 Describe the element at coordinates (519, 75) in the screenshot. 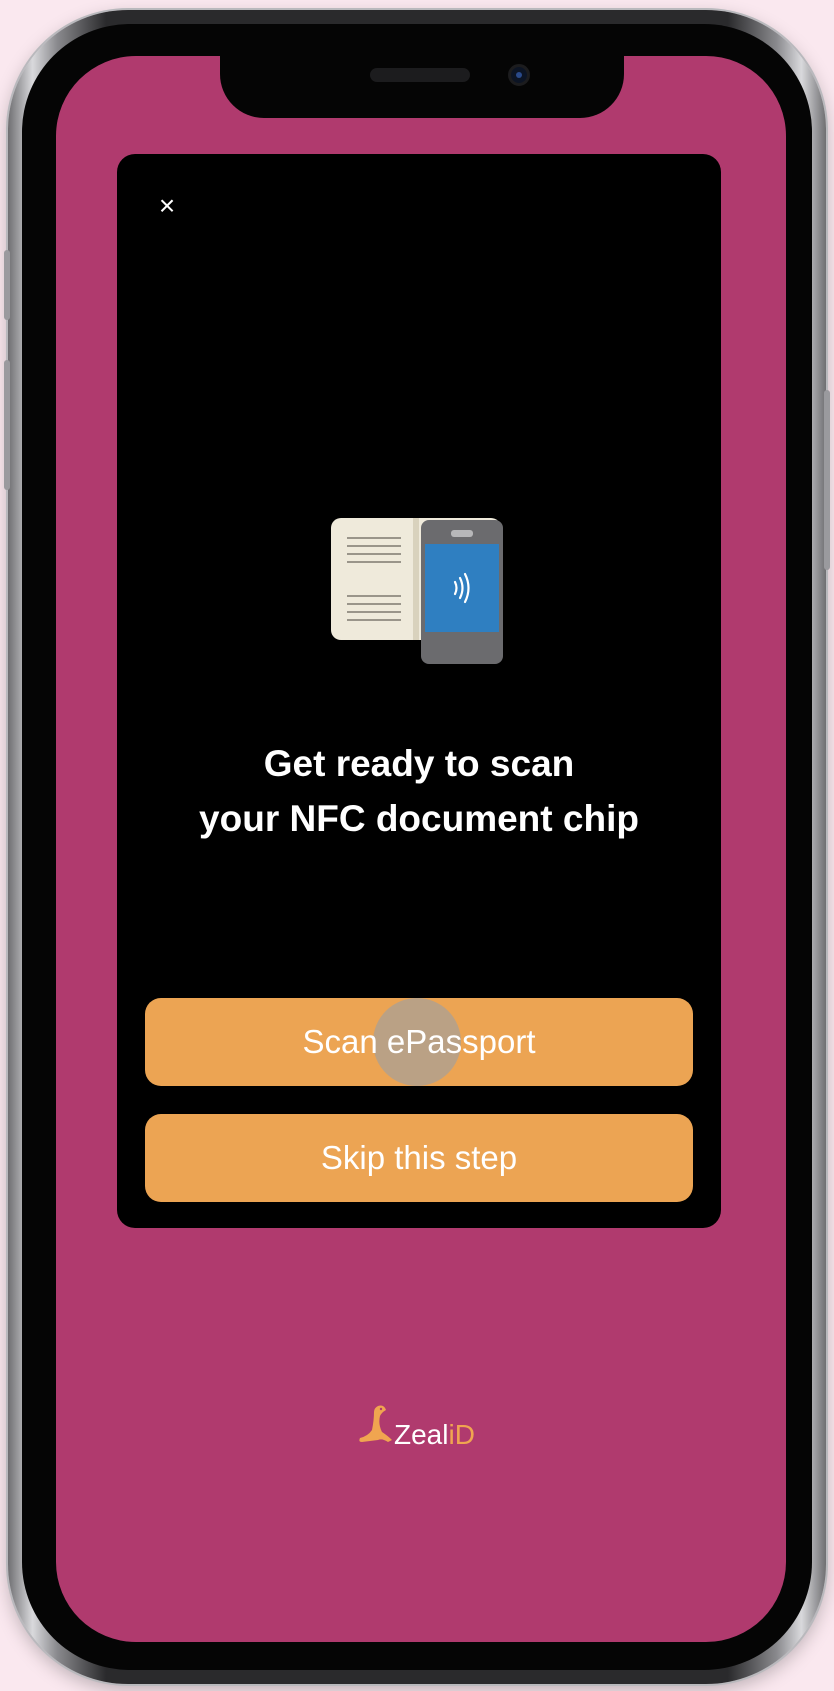

I see `camera-icon` at that location.